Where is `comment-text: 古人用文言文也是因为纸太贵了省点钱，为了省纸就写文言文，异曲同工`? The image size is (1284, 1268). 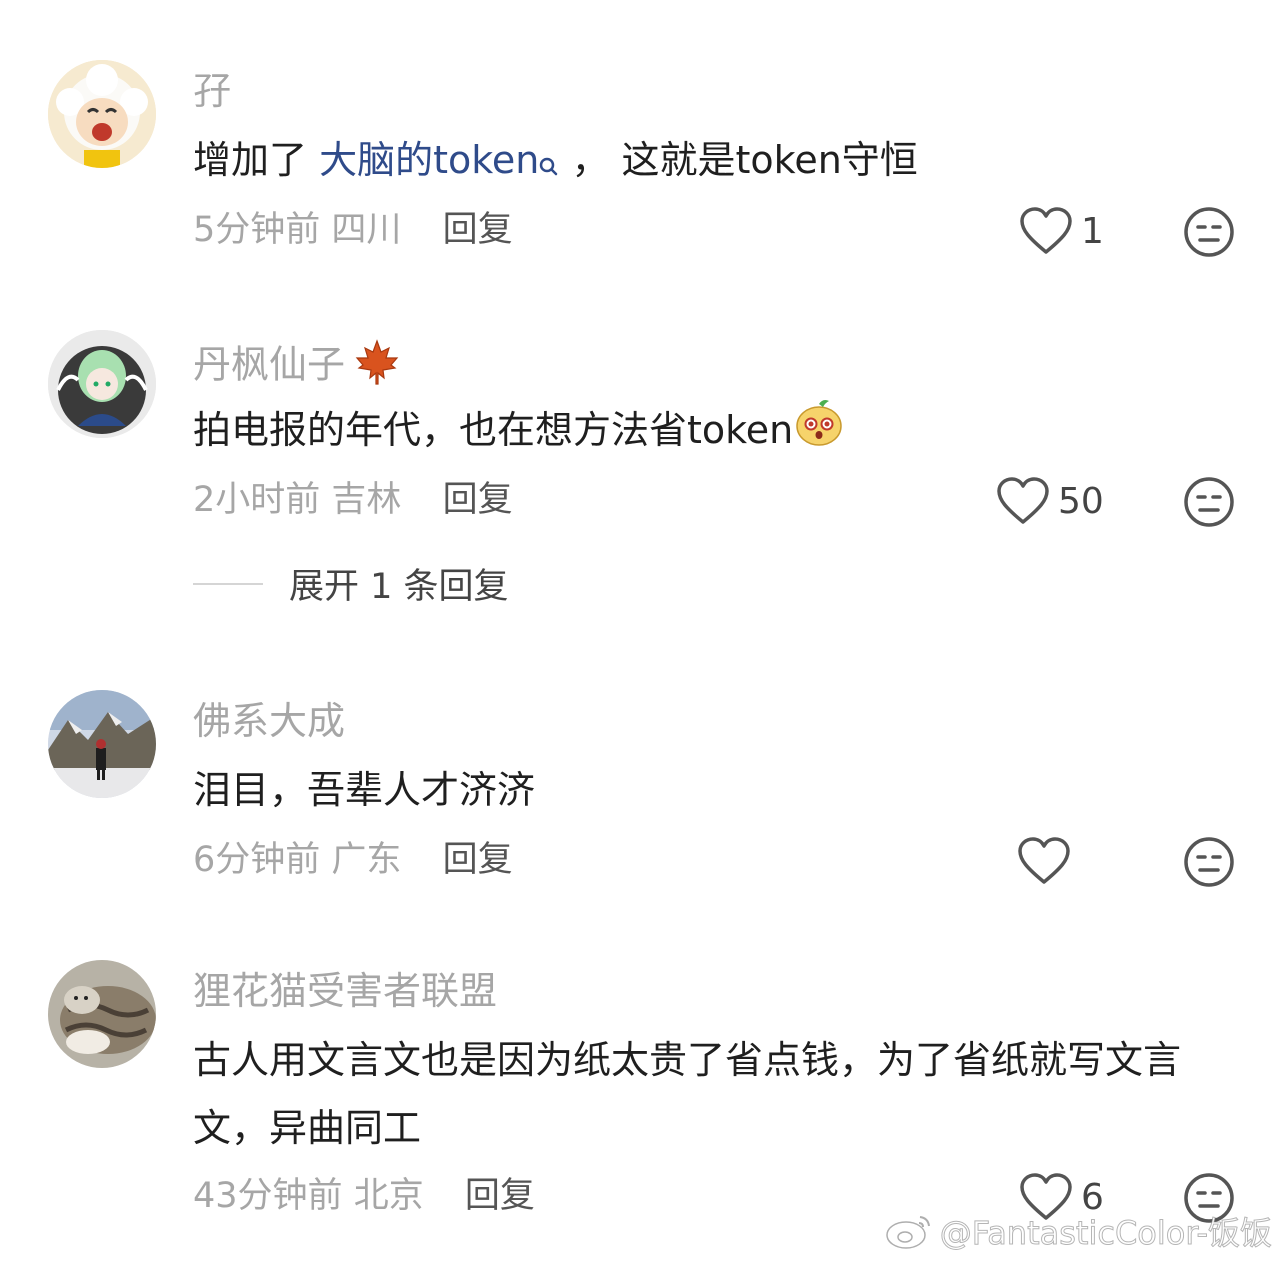 comment-text: 古人用文言文也是因为纸太贵了省点钱，为了省纸就写文言文，异曲同工 is located at coordinates (718, 1094).